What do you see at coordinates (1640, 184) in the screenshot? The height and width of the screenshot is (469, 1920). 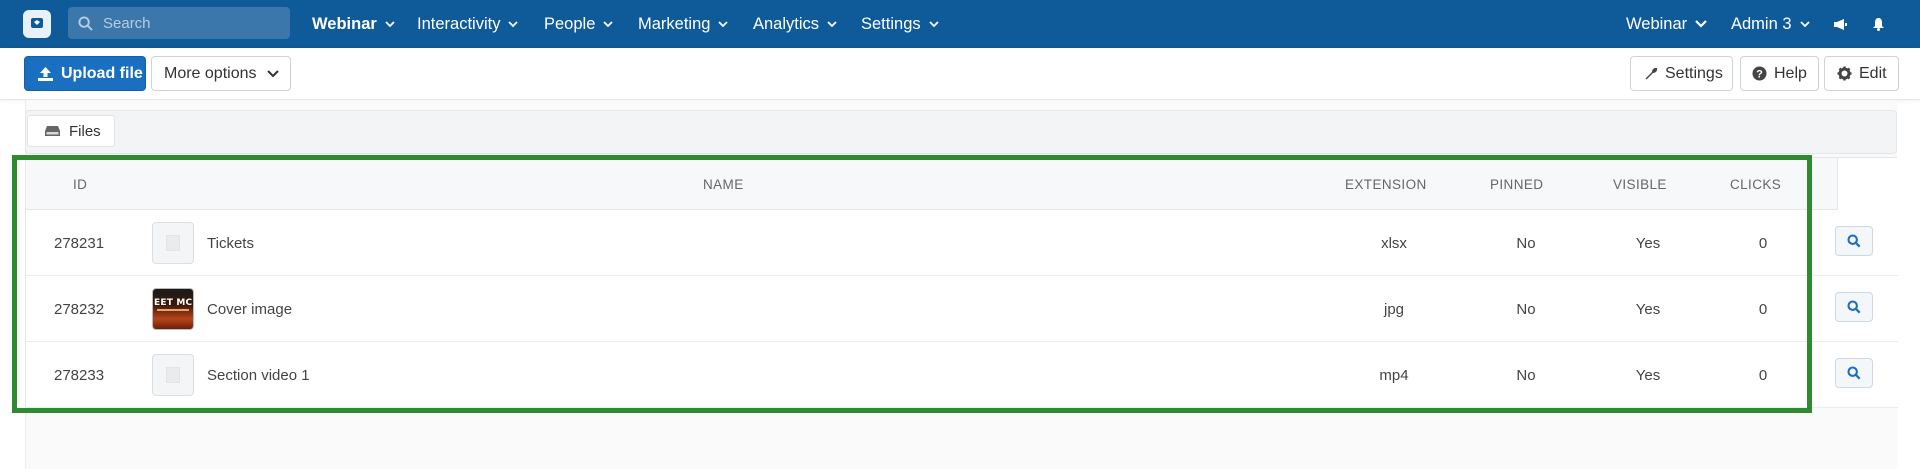 I see `column-header-visible: VISIBLE` at bounding box center [1640, 184].